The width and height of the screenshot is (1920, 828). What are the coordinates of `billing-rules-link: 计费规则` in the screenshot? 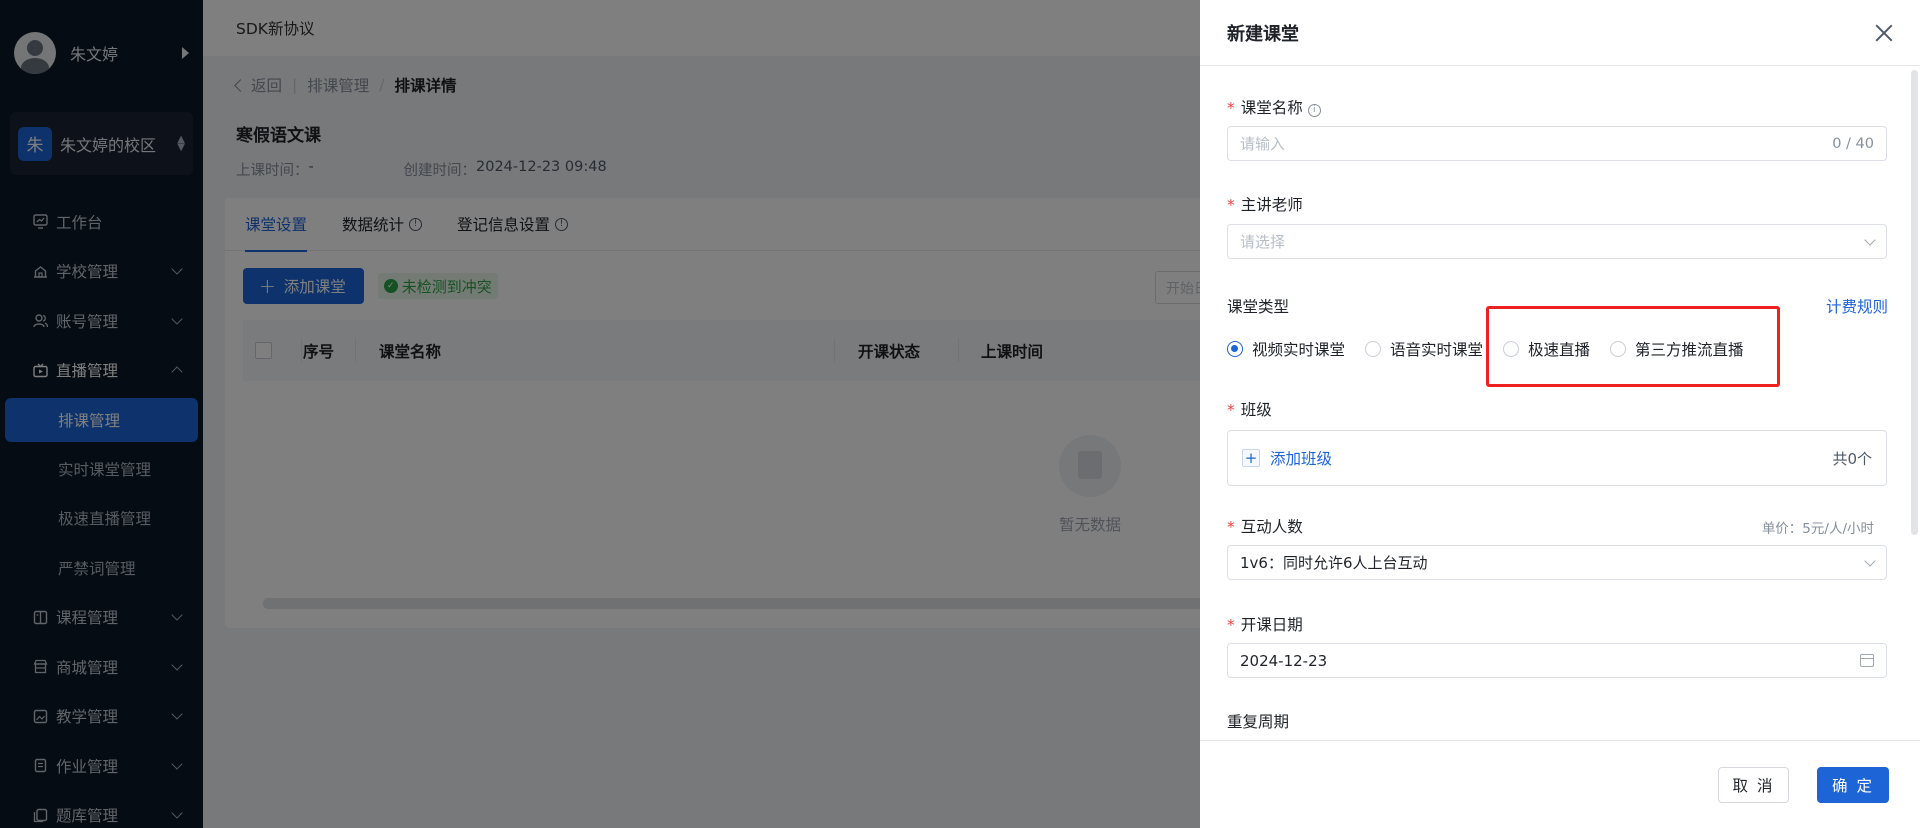 It's located at (1857, 306).